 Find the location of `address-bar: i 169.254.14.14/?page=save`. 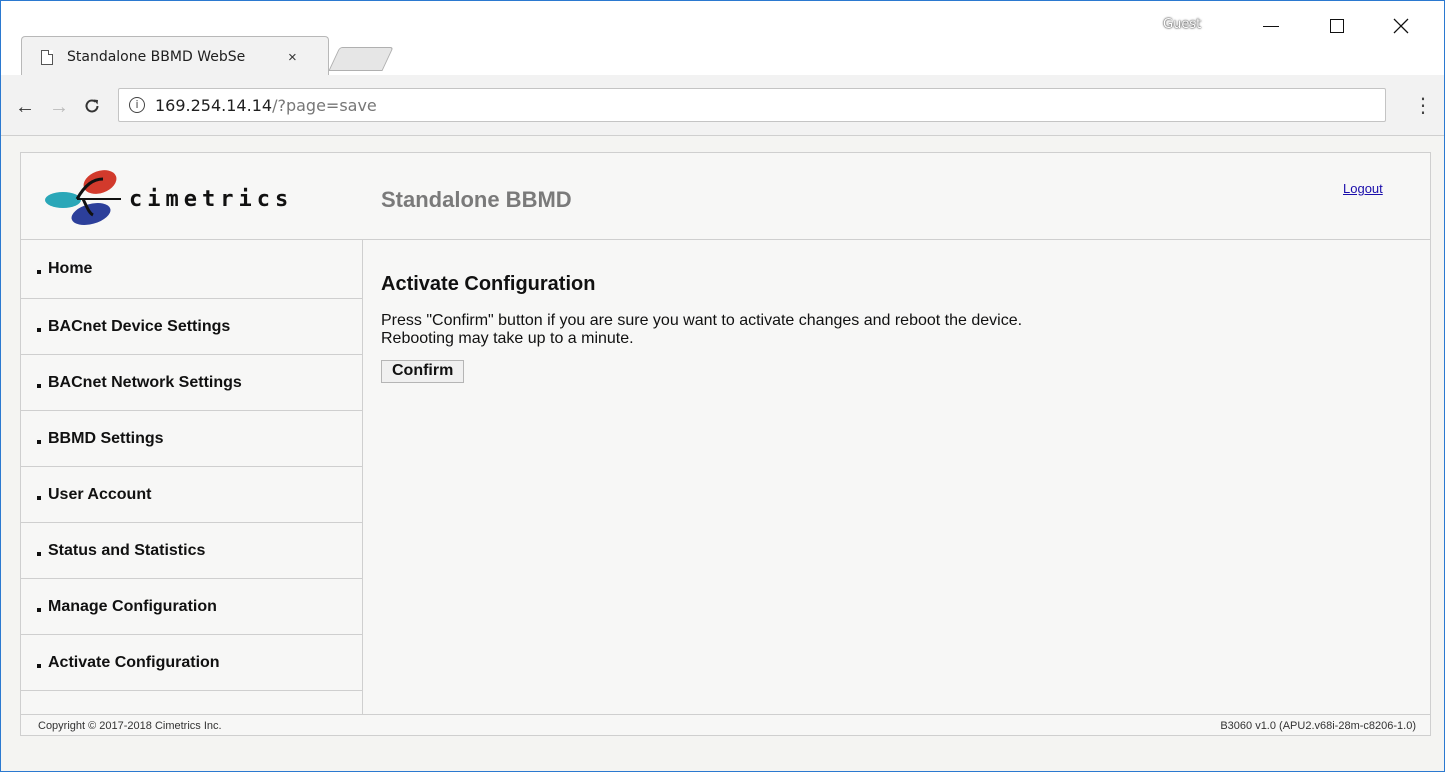

address-bar: i 169.254.14.14/?page=save is located at coordinates (752, 105).